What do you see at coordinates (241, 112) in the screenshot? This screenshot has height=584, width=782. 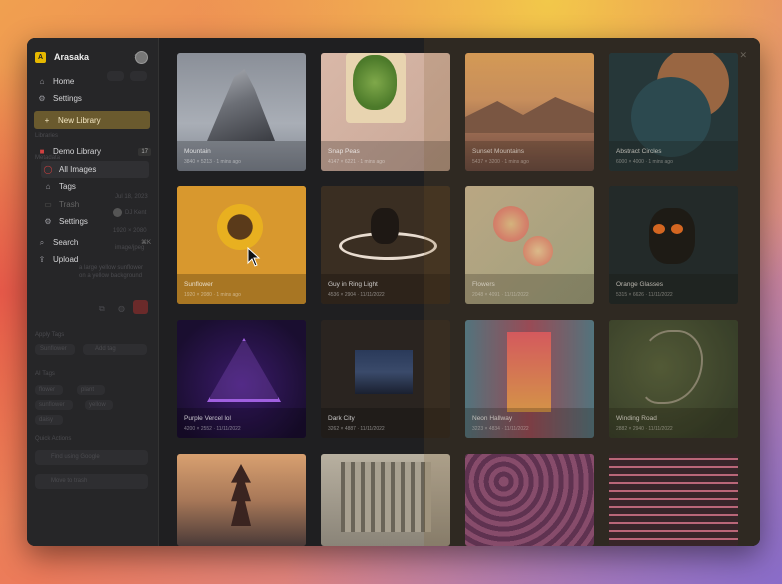 I see `image-card: Mountain 3840 × 5213 · 1 mins ago` at bounding box center [241, 112].